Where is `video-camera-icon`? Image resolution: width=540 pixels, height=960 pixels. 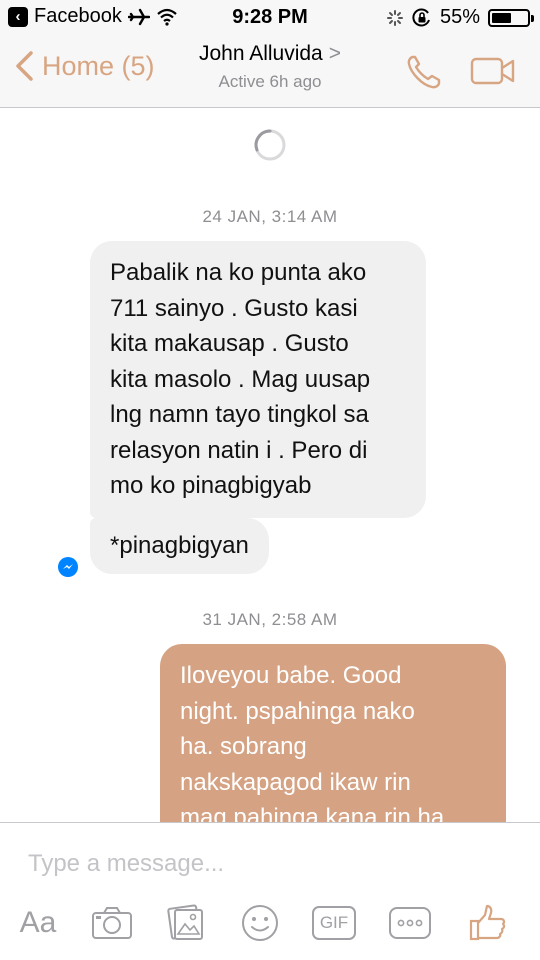
video-camera-icon is located at coordinates (492, 71).